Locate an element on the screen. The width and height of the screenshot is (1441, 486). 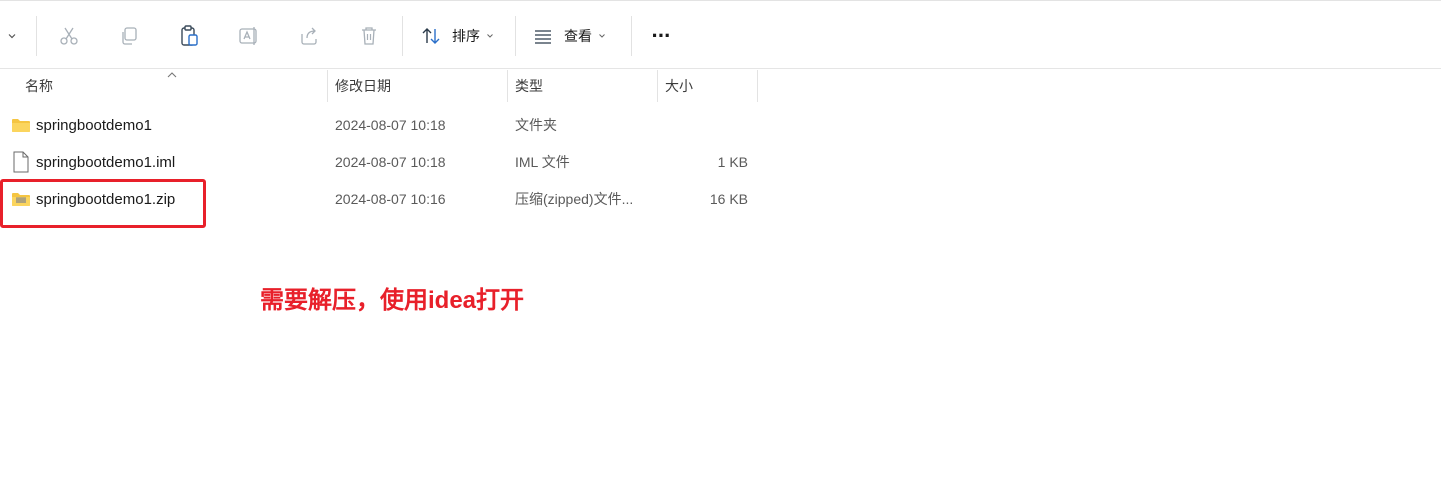
file-row: springbootdemo1 2024-08-07 10:18 文件夹 is located at coordinates (380, 125).